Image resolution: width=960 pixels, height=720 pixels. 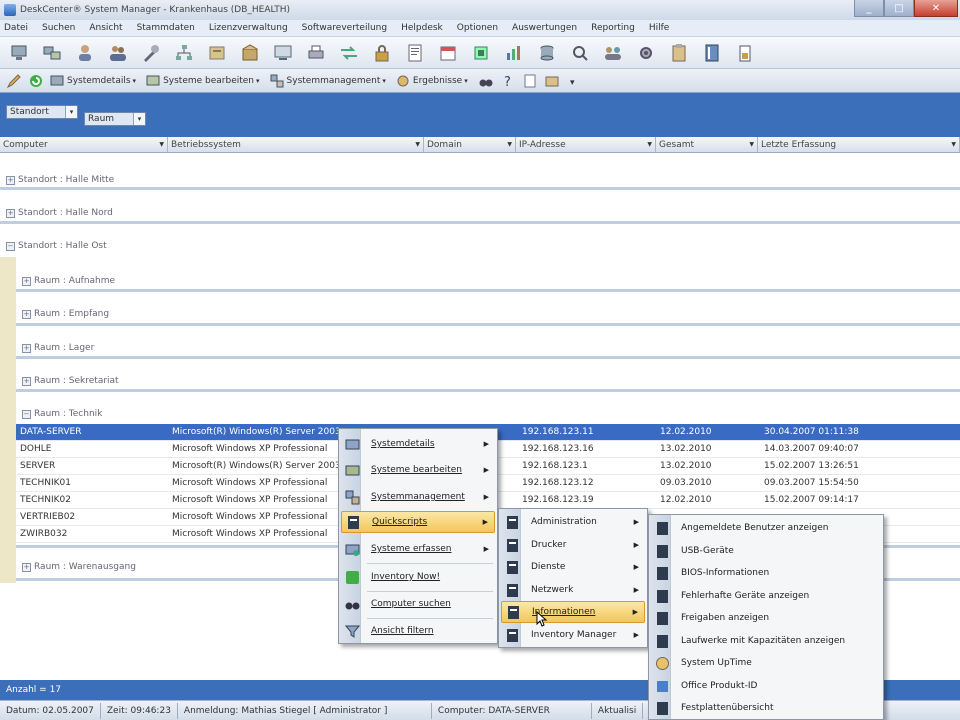 I want to click on group-row-raum: + Raum : Lager, so click(x=58, y=348).